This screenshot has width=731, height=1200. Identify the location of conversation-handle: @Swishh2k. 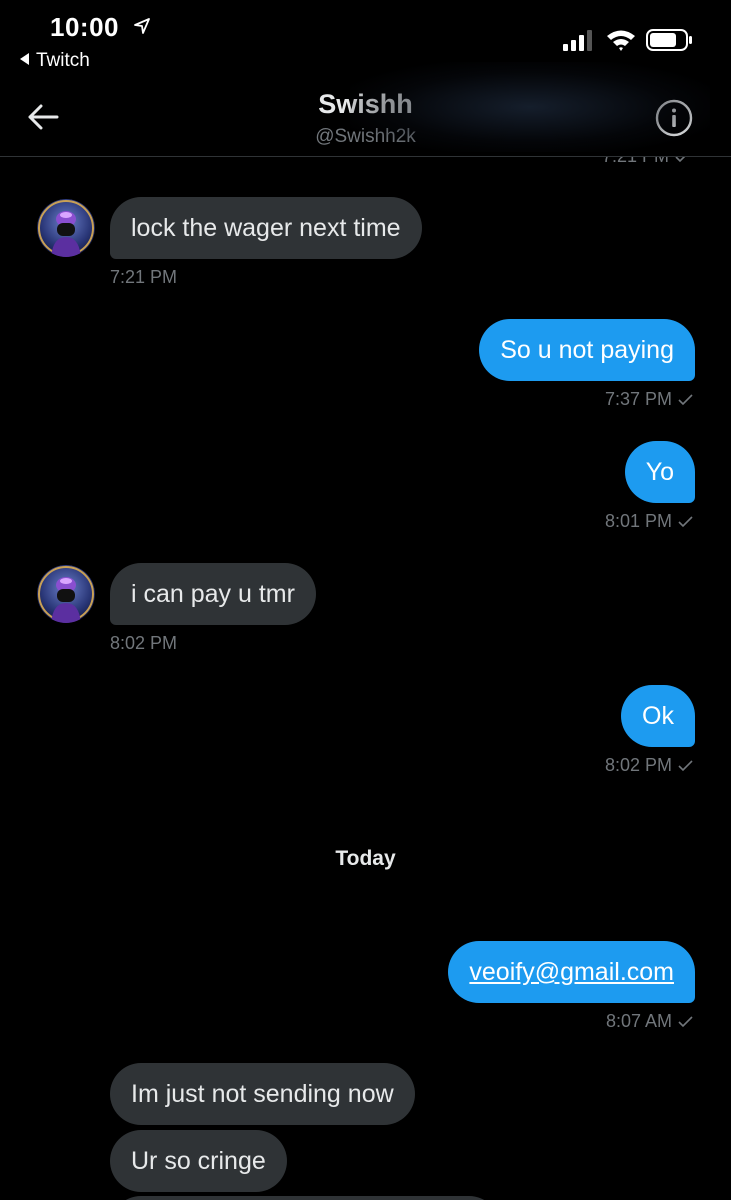
(365, 136).